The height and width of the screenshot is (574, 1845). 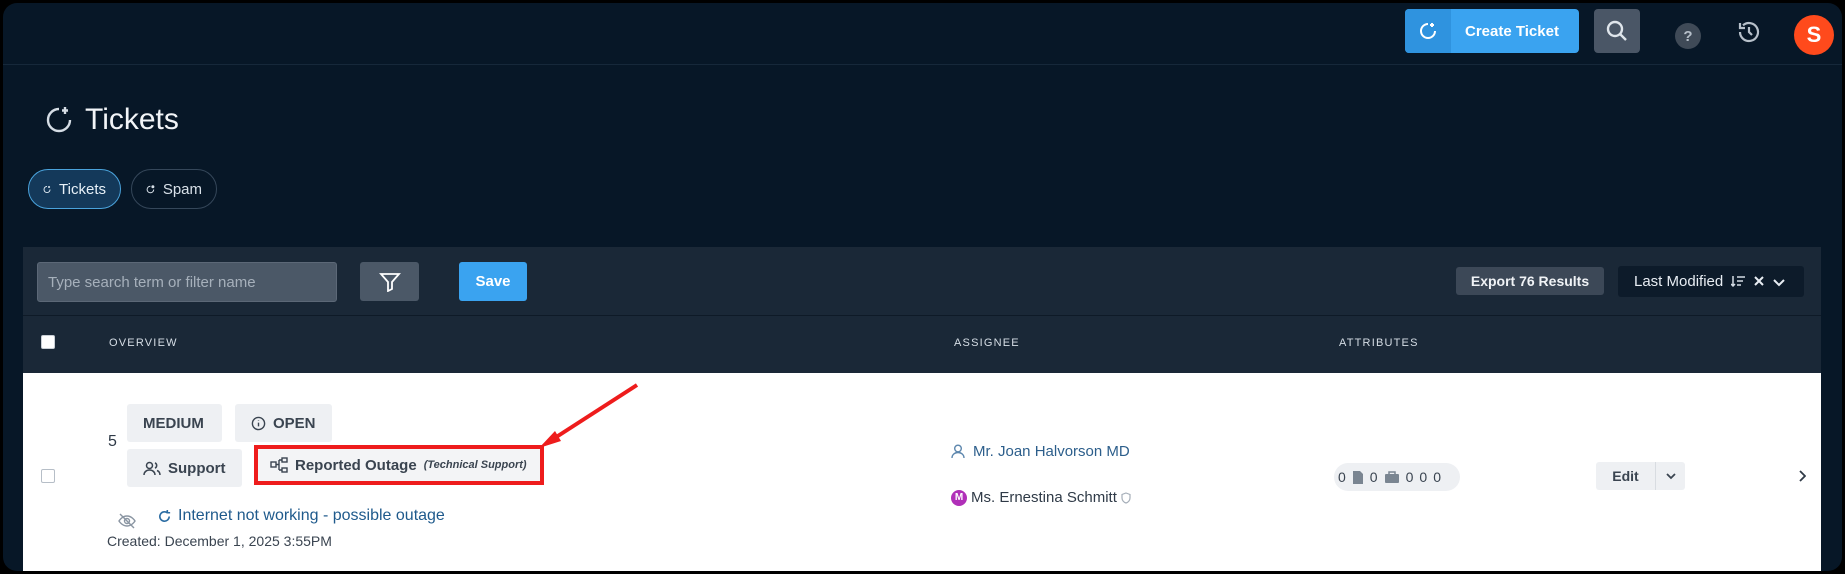 I want to click on save-button: Save, so click(x=493, y=281).